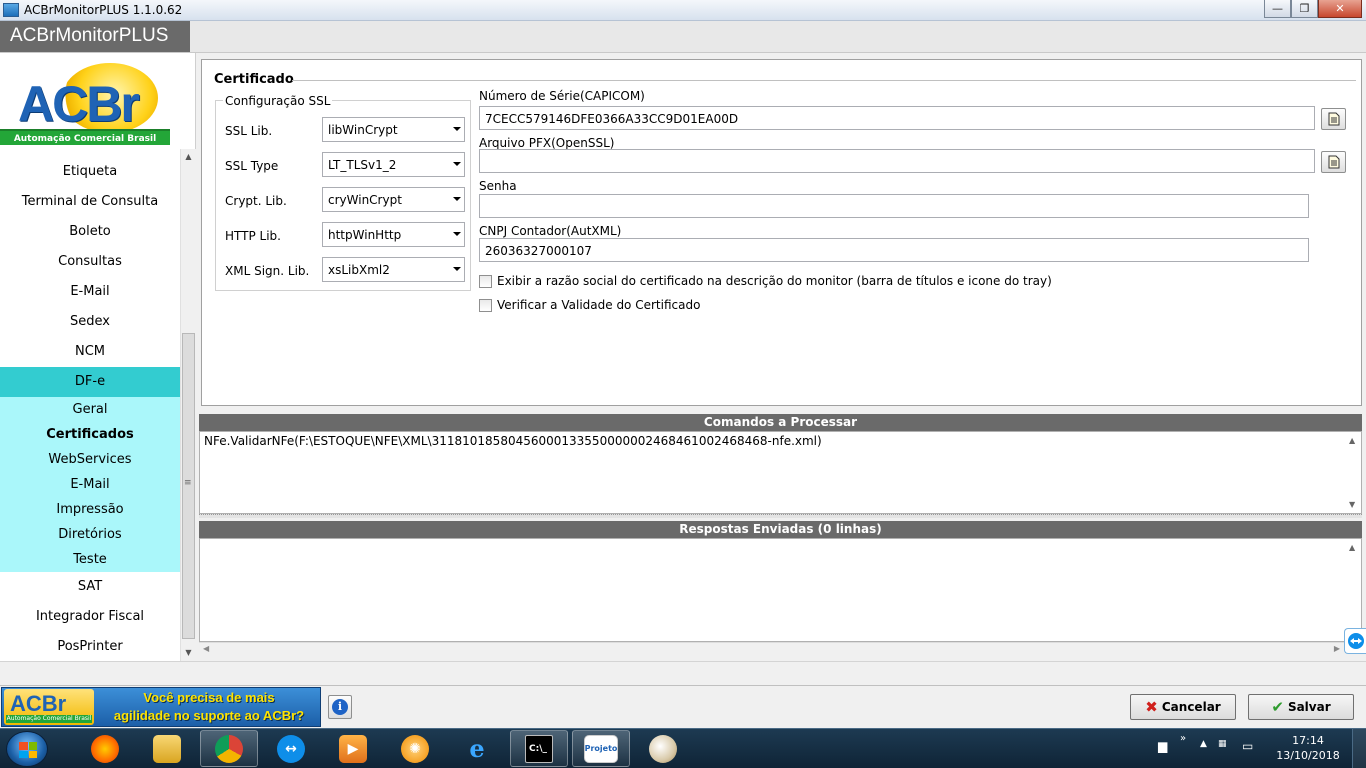 This screenshot has width=1366, height=768. What do you see at coordinates (477, 748) in the screenshot?
I see `taskbar-internet-explorer: e` at bounding box center [477, 748].